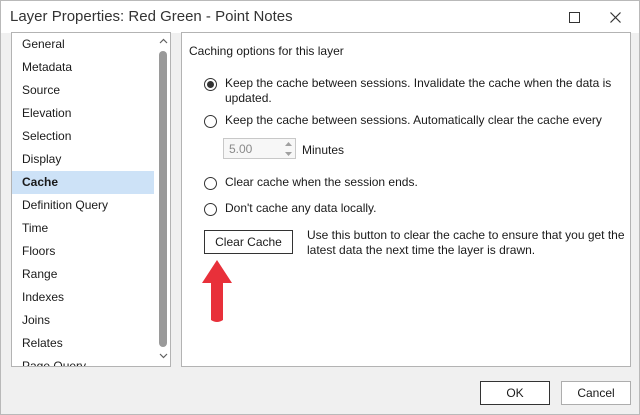 The image size is (640, 415). I want to click on stepper-up-button, so click(288, 143).